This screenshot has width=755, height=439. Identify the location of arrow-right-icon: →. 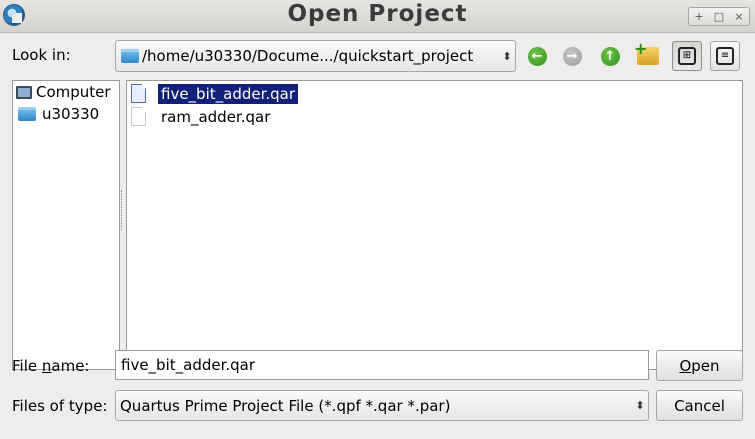
(572, 56).